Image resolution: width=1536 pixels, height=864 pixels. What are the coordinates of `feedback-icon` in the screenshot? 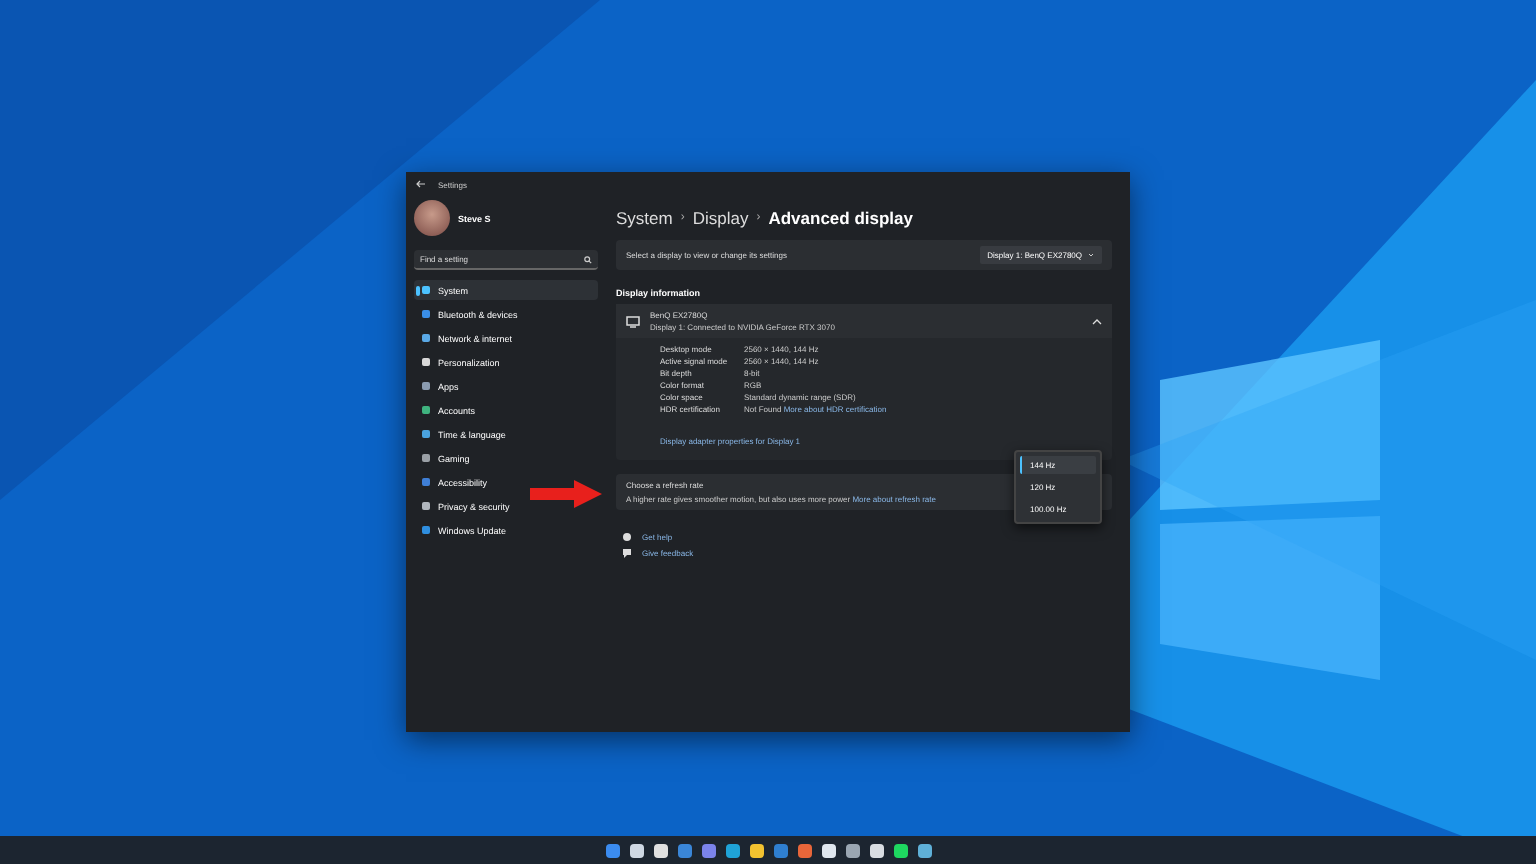 It's located at (627, 553).